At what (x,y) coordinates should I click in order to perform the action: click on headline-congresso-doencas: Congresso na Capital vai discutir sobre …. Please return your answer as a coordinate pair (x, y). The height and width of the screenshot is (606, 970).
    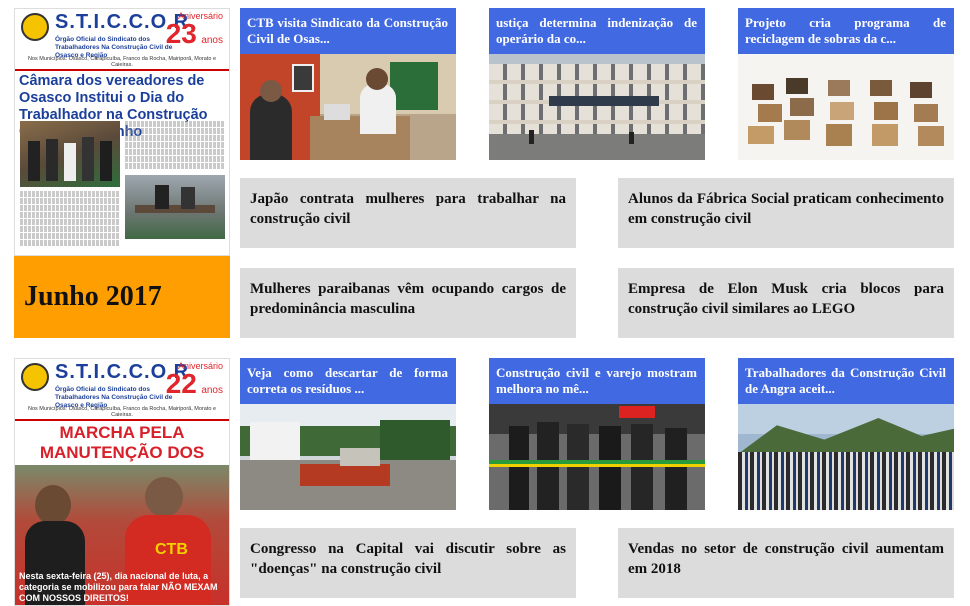
    Looking at the image, I should click on (408, 563).